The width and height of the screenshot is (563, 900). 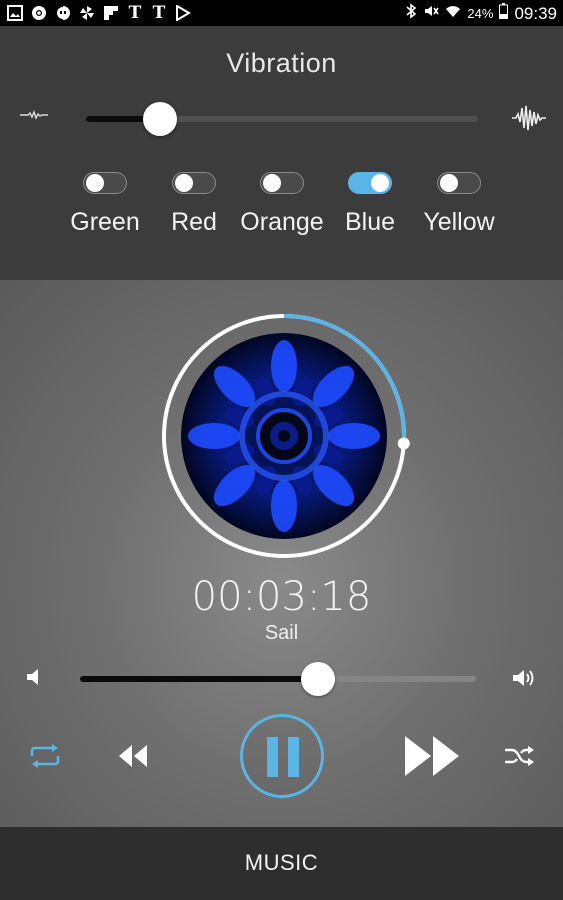 I want to click on battery-percent: 24%, so click(x=480, y=13).